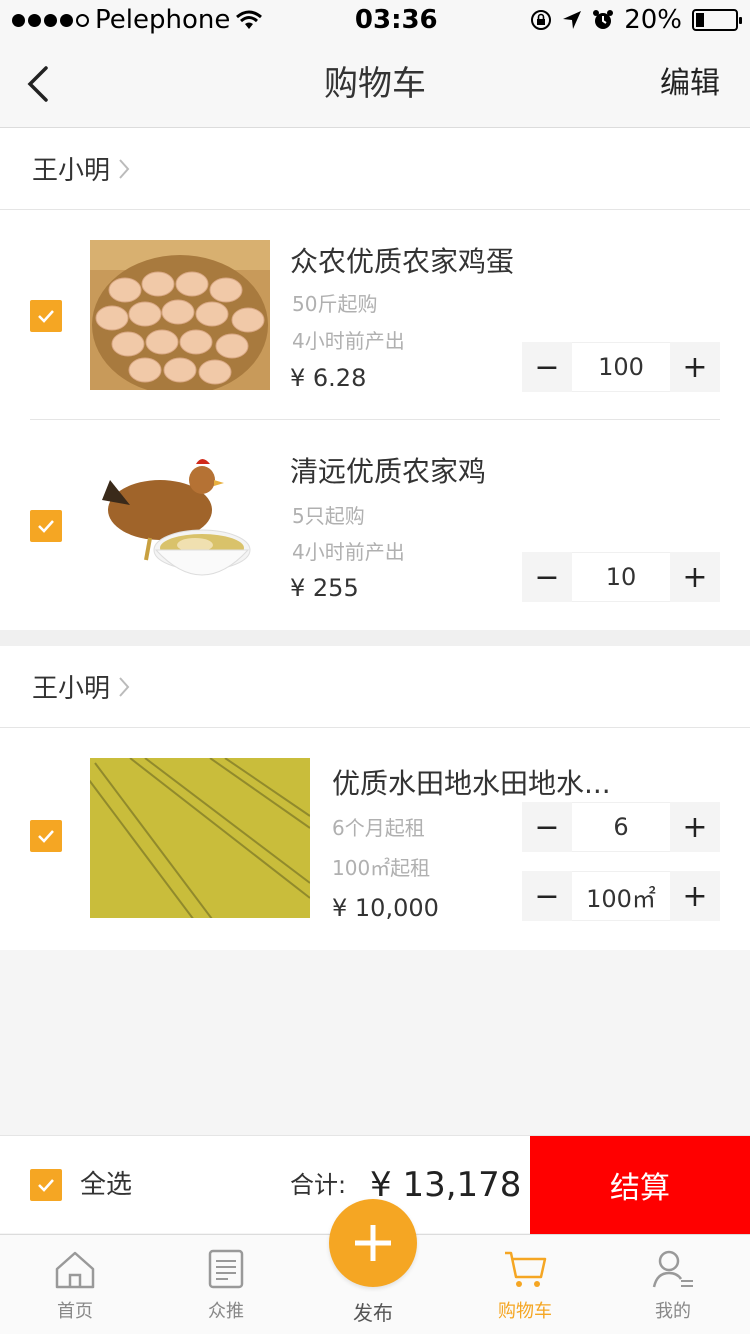 The width and height of the screenshot is (750, 1334). I want to click on area-stepper: − 100㎡ +, so click(621, 896).